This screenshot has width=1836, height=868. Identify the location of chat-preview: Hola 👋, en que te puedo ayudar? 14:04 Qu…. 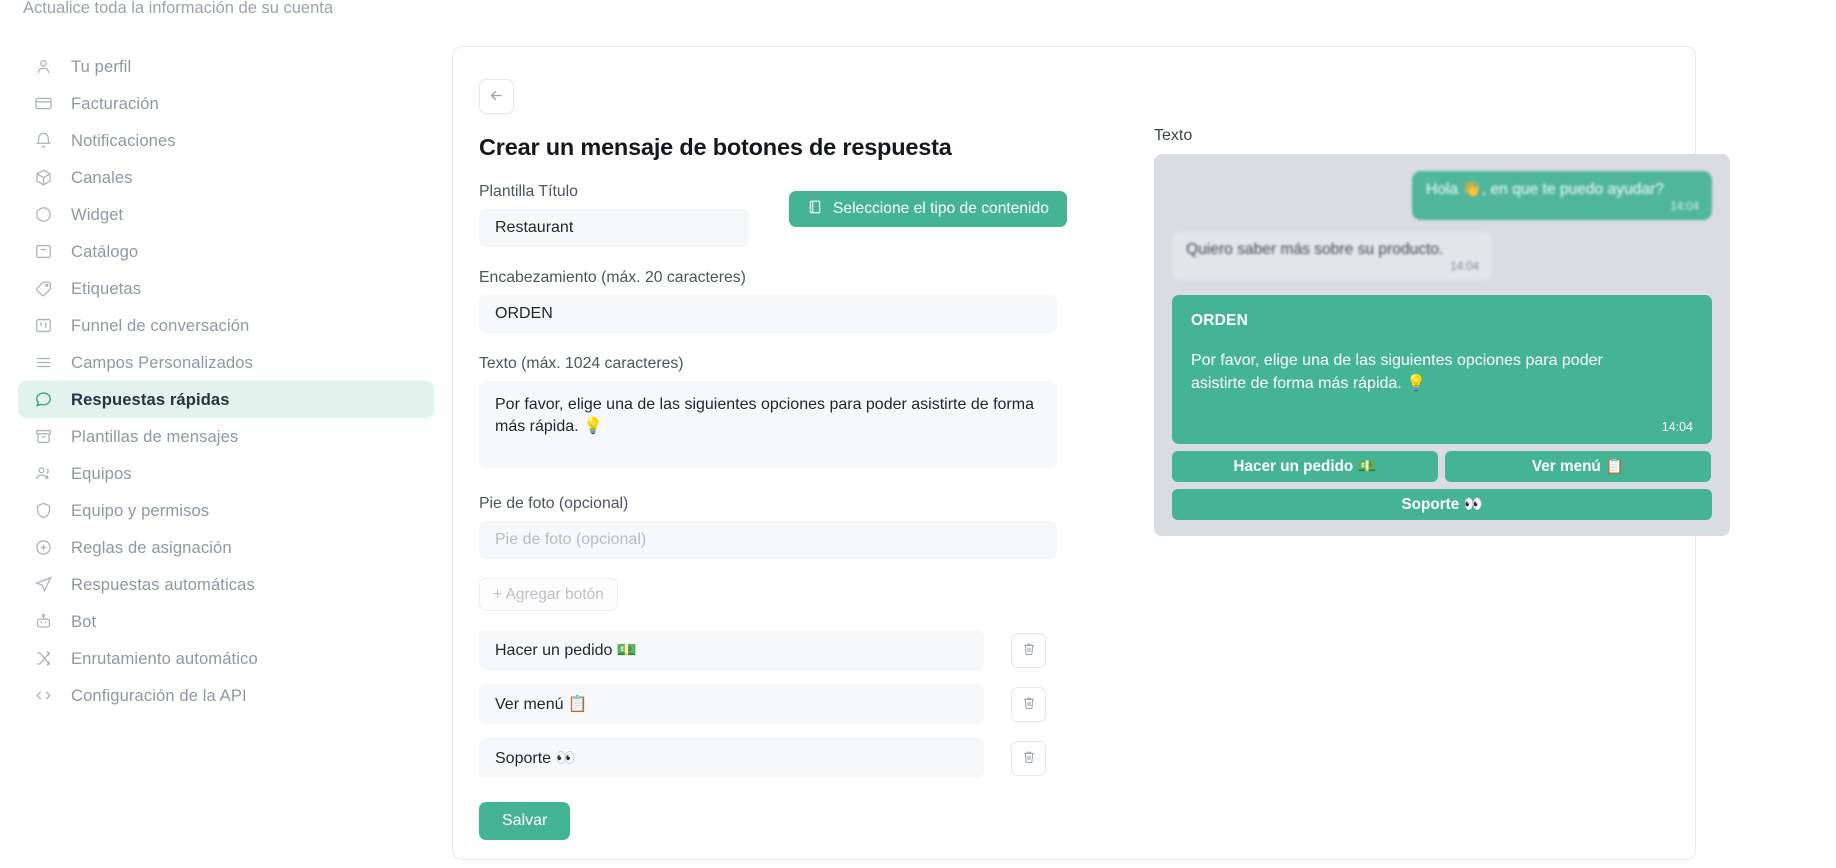
(1442, 345).